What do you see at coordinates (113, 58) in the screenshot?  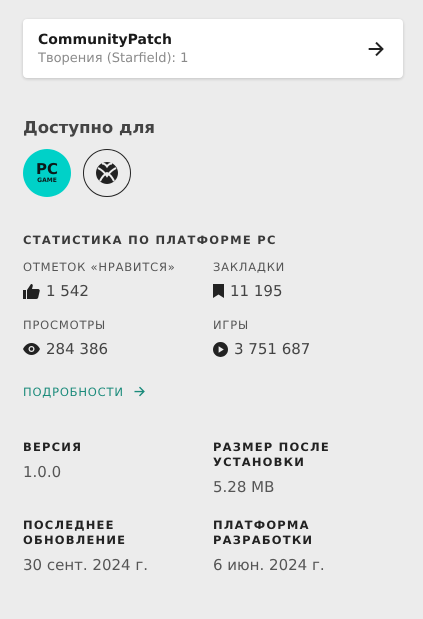 I see `creator-subtitle: Творения (Starfield): 1` at bounding box center [113, 58].